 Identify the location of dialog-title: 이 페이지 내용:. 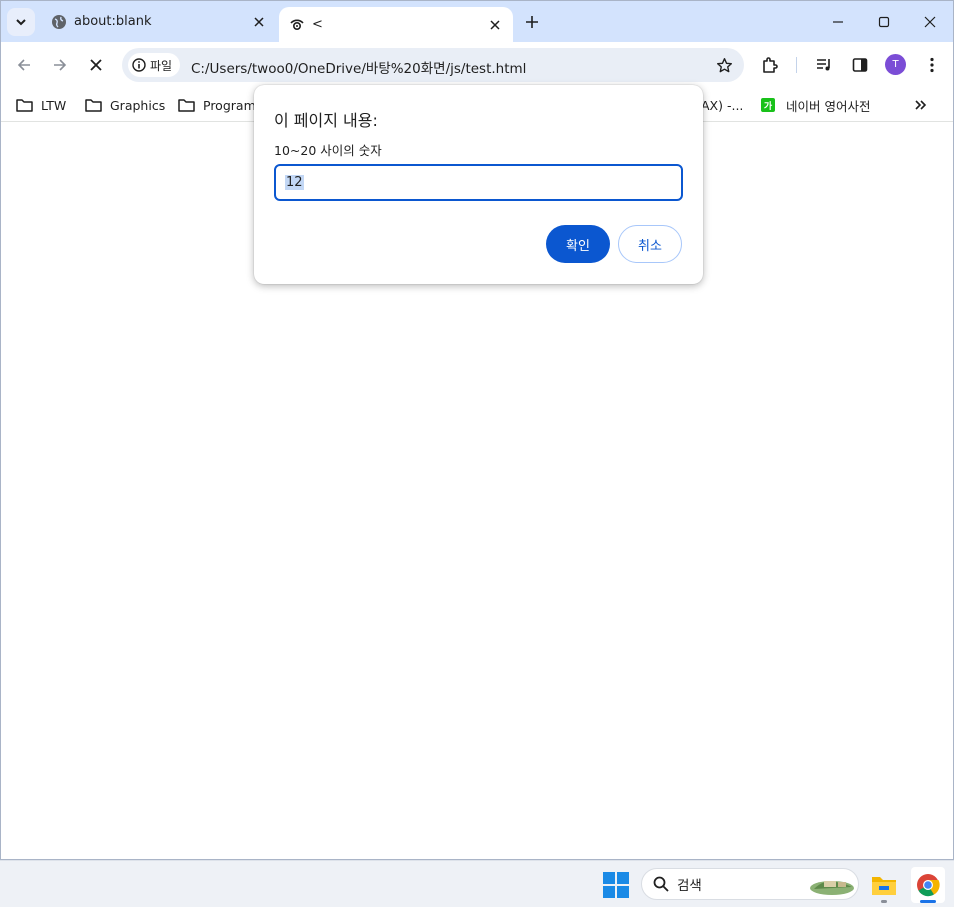
(326, 120).